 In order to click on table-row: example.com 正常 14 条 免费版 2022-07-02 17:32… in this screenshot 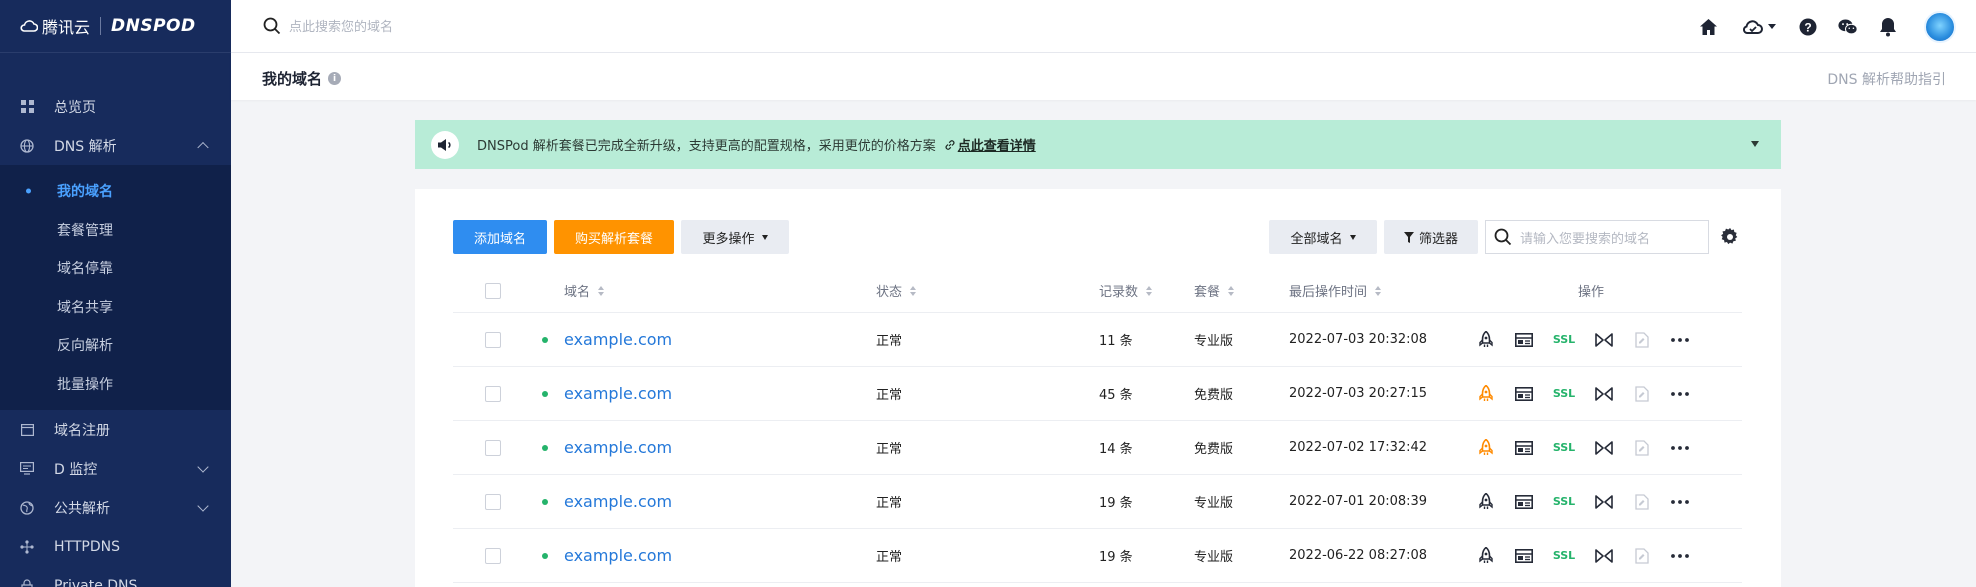, I will do `click(1097, 448)`.